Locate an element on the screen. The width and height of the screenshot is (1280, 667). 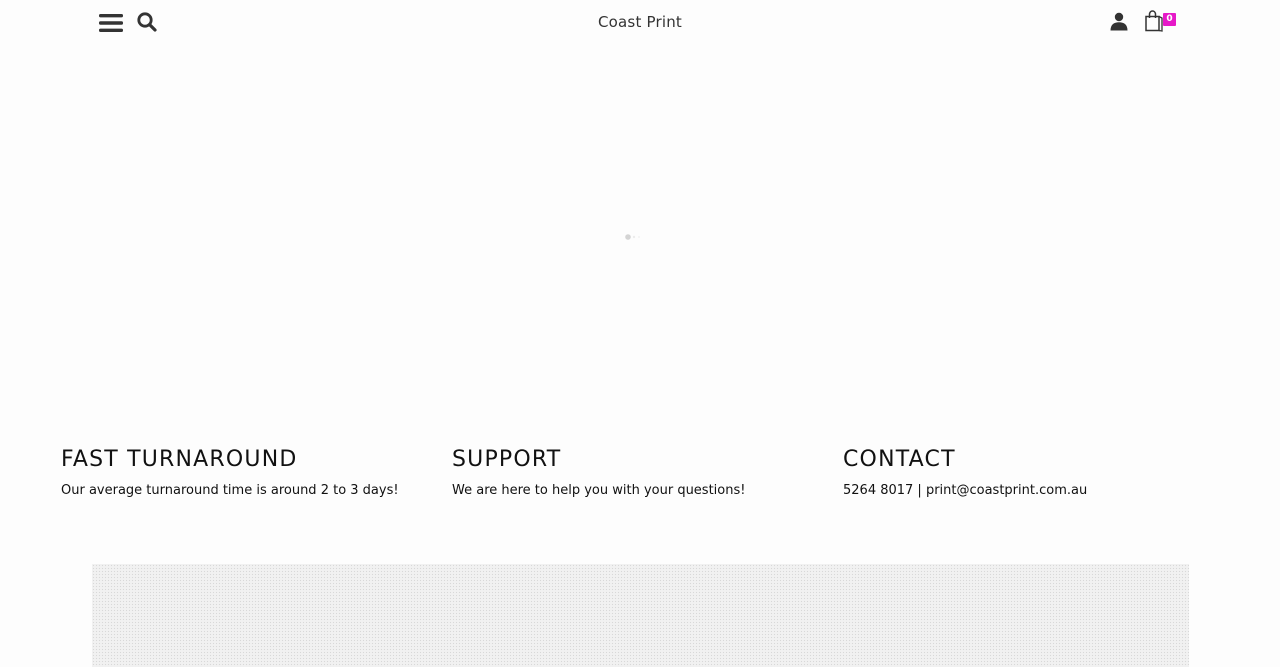
site-brand-container: Coast Print is located at coordinates (640, 22).